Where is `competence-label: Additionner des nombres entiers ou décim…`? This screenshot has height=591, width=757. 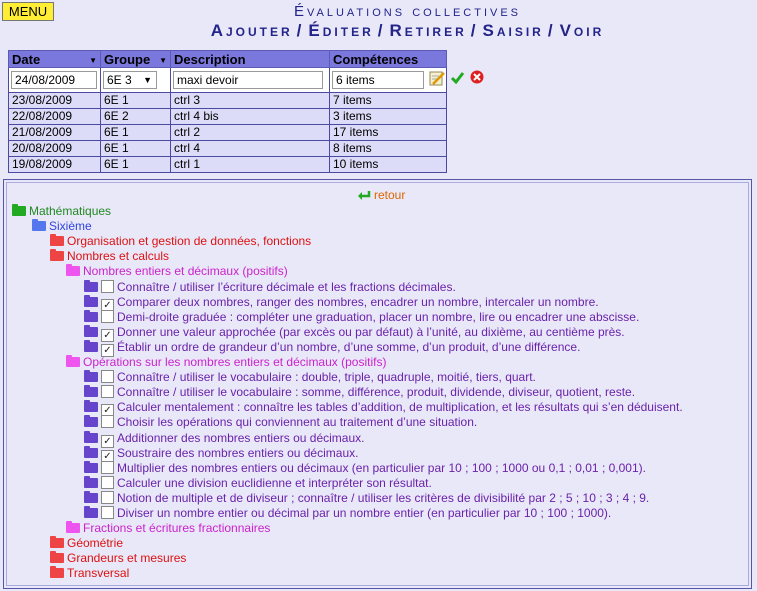 competence-label: Additionner des nombres entiers ou décim… is located at coordinates (241, 437).